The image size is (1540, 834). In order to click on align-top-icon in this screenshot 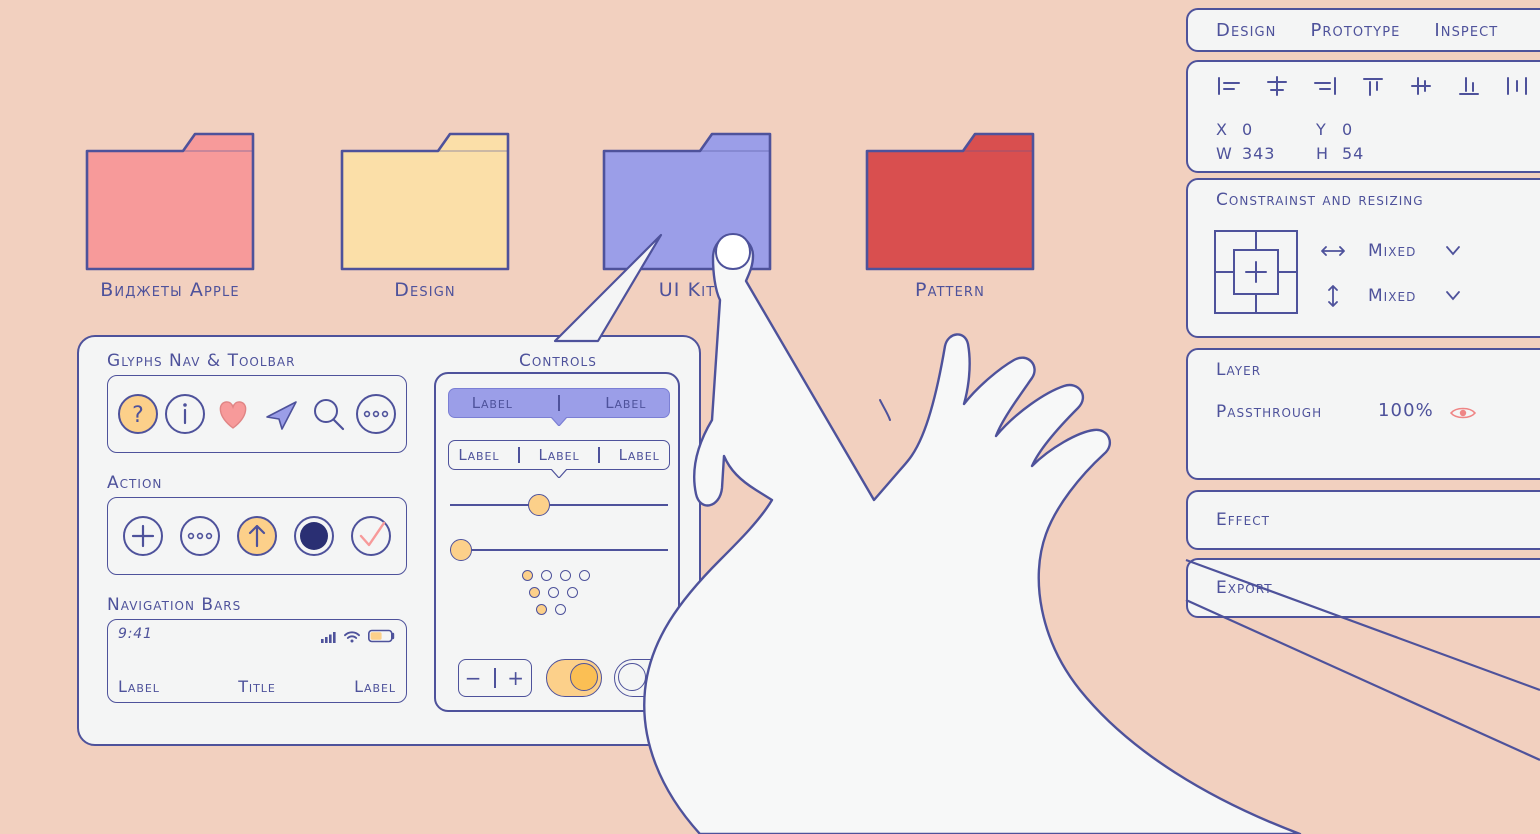, I will do `click(1373, 86)`.